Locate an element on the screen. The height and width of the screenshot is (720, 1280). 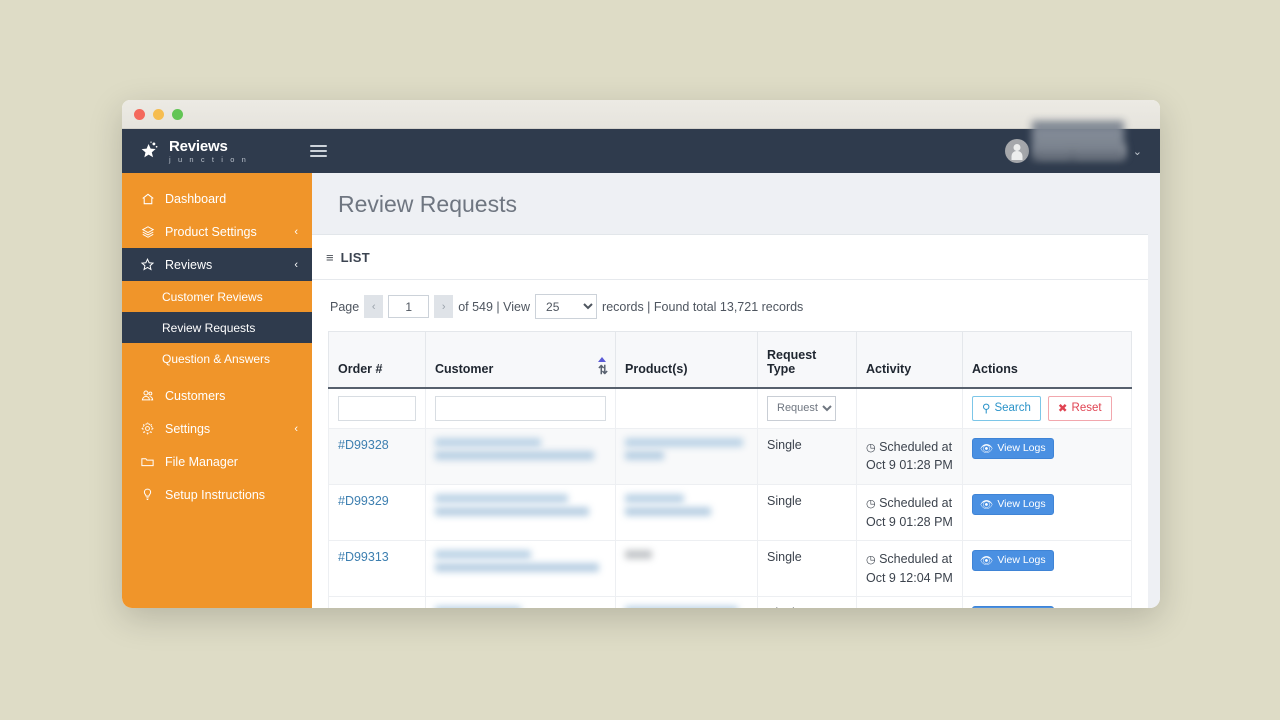
column-header-products: Product(s) is located at coordinates (686, 360).